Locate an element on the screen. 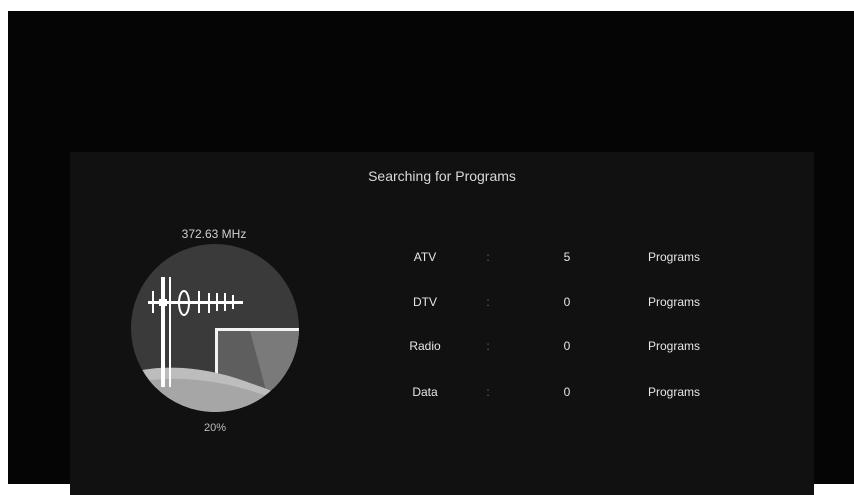 The image size is (854, 495). row-count: 5 is located at coordinates (567, 257).